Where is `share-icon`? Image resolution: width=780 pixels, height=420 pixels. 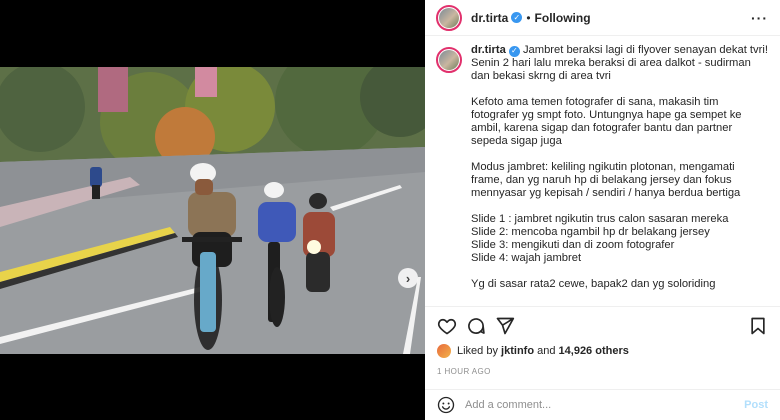
share-icon is located at coordinates (505, 326).